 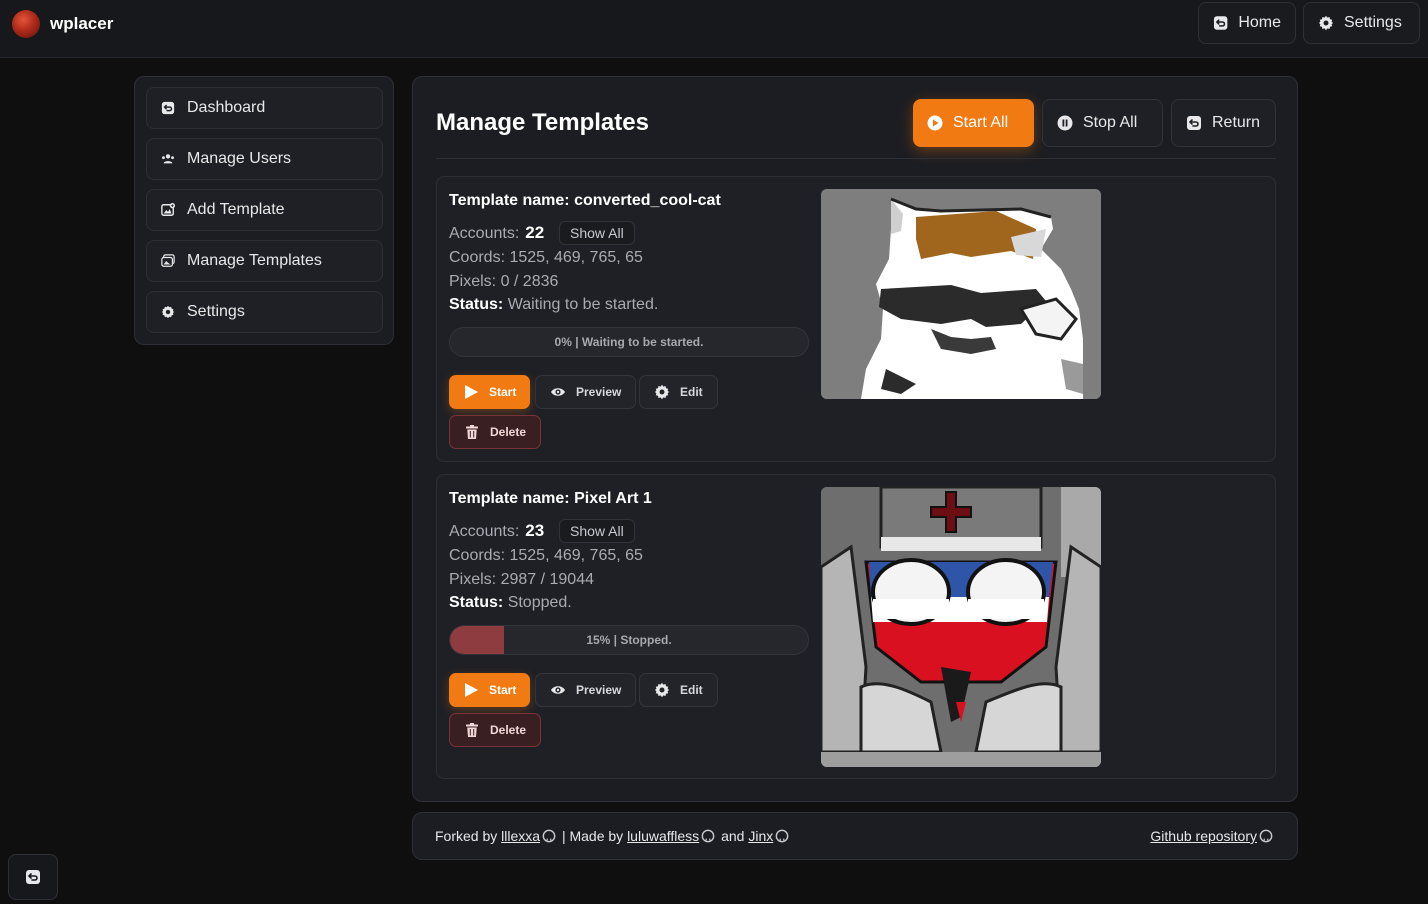 I want to click on pause-circle-icon, so click(x=1065, y=123).